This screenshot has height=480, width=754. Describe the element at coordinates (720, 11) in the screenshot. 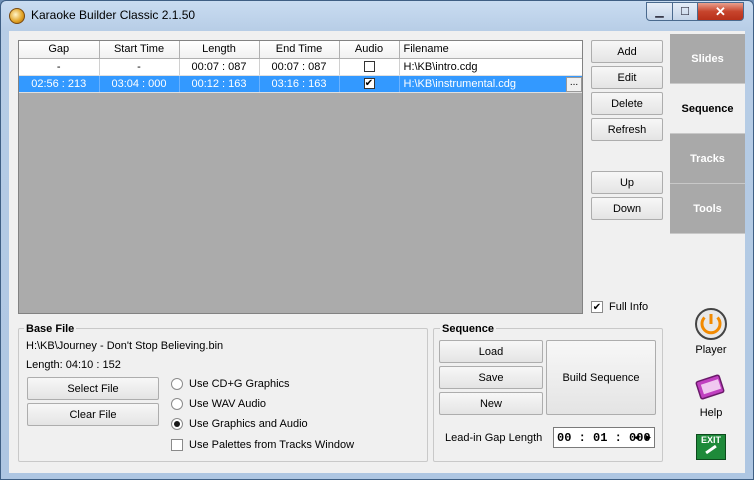

I see `close-button: ✕` at that location.